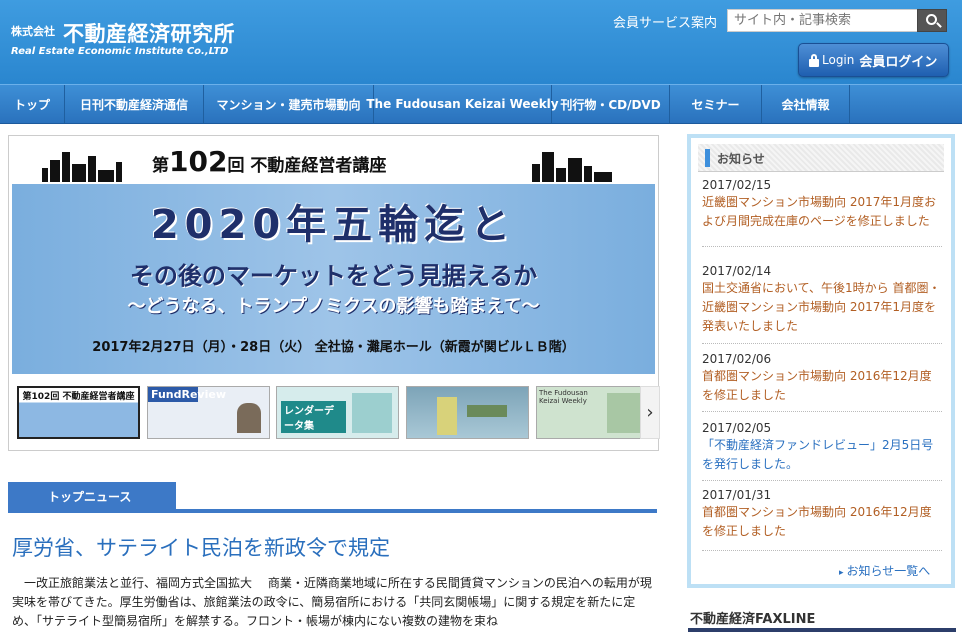 The height and width of the screenshot is (636, 962). I want to click on thumbnail-fund-review: FundReview, so click(208, 412).